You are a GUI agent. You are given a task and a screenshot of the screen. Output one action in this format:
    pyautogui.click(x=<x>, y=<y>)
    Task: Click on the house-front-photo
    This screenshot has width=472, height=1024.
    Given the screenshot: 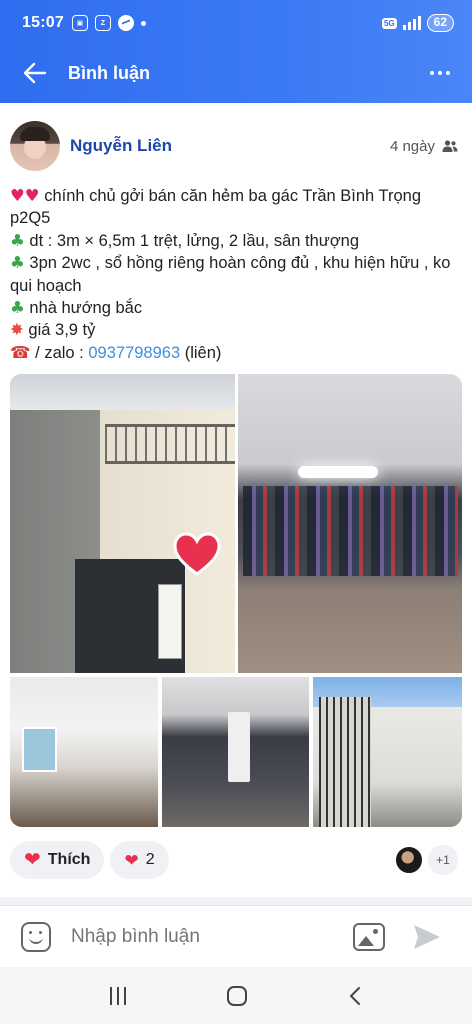 What is the action you would take?
    pyautogui.click(x=122, y=523)
    